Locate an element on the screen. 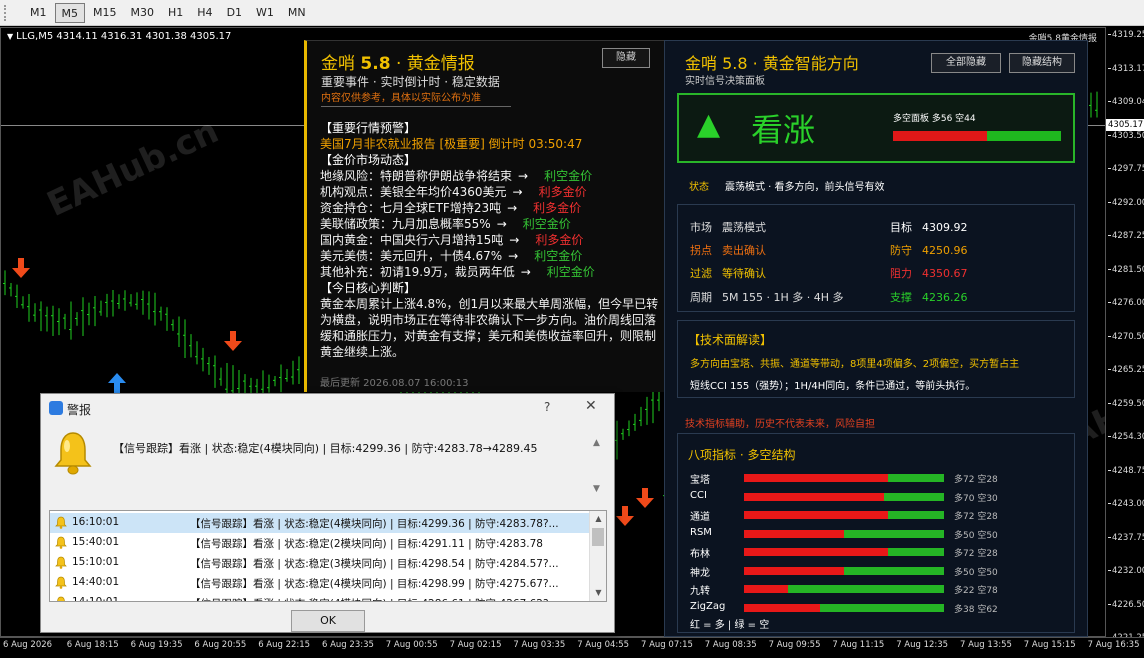 The height and width of the screenshot is (658, 1144). symbol-info-text: LLG,M5 4314.11 4316.31 4301.38 4305.17 is located at coordinates (124, 36).